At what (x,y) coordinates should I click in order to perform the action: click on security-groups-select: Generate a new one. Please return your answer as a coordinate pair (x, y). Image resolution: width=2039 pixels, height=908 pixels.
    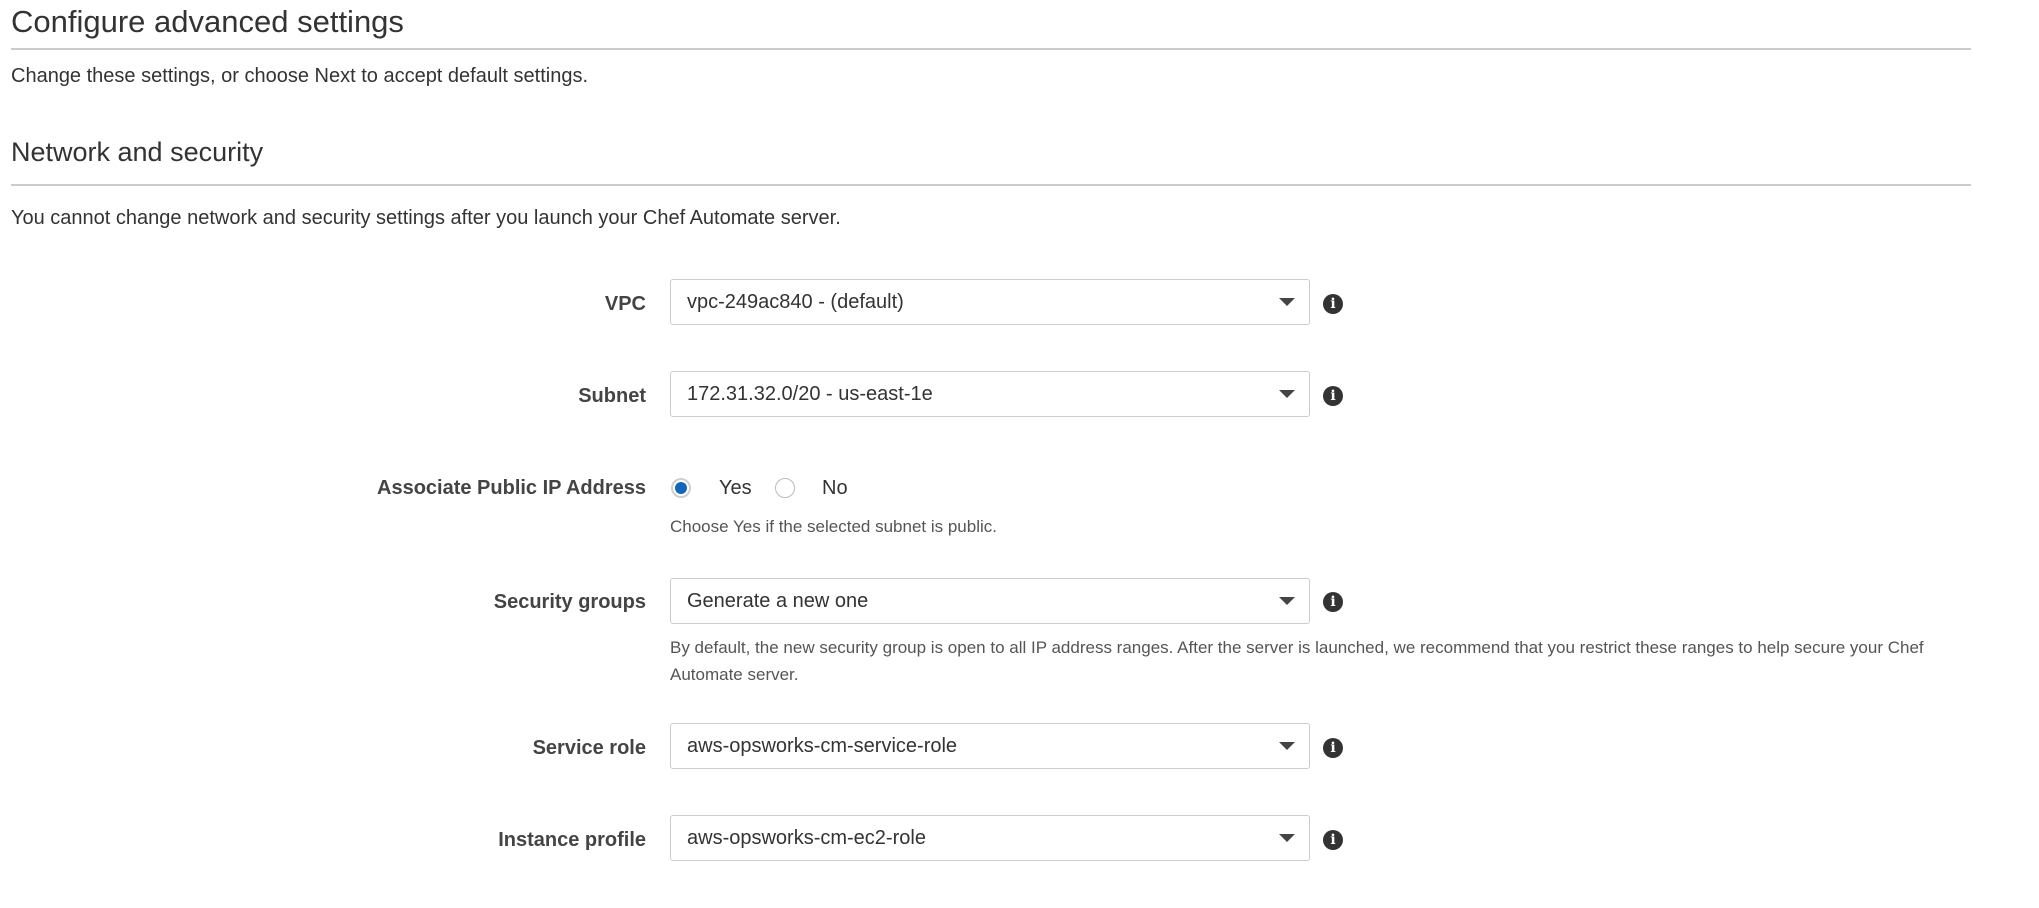
    Looking at the image, I should click on (990, 601).